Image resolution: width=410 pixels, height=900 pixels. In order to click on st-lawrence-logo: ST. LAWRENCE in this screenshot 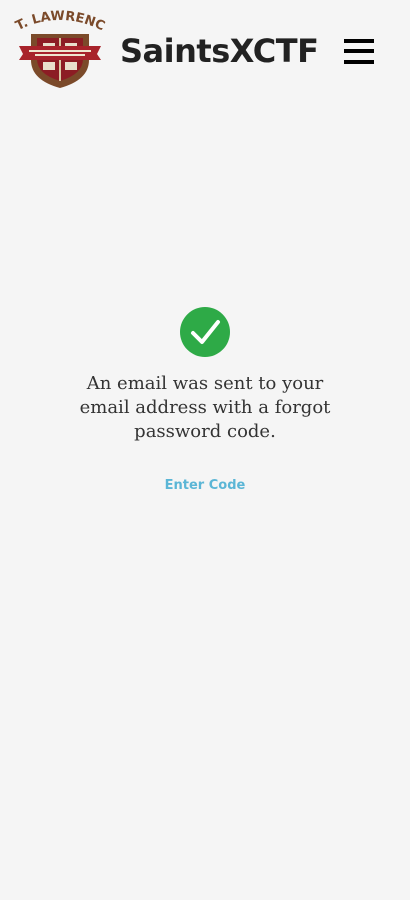, I will do `click(60, 50)`.